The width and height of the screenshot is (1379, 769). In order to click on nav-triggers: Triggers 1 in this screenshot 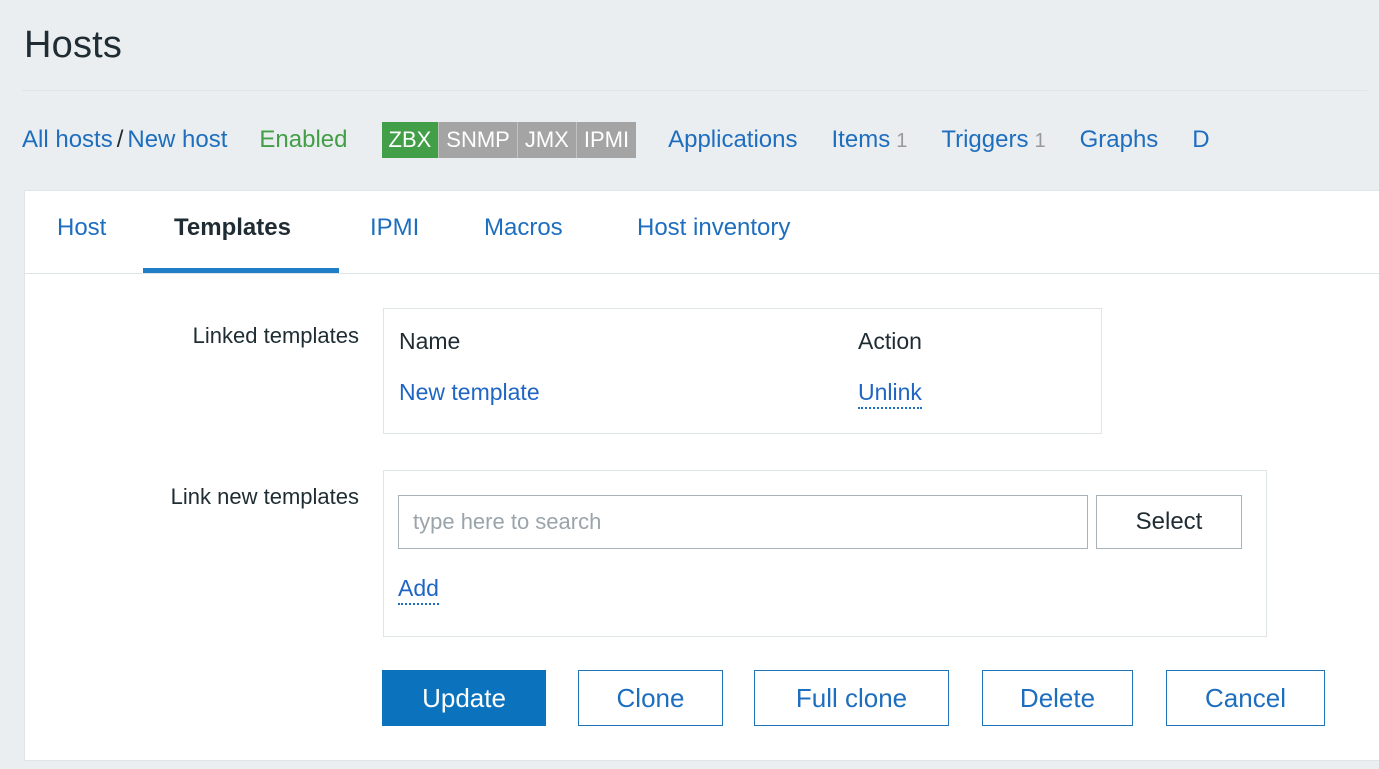, I will do `click(993, 140)`.